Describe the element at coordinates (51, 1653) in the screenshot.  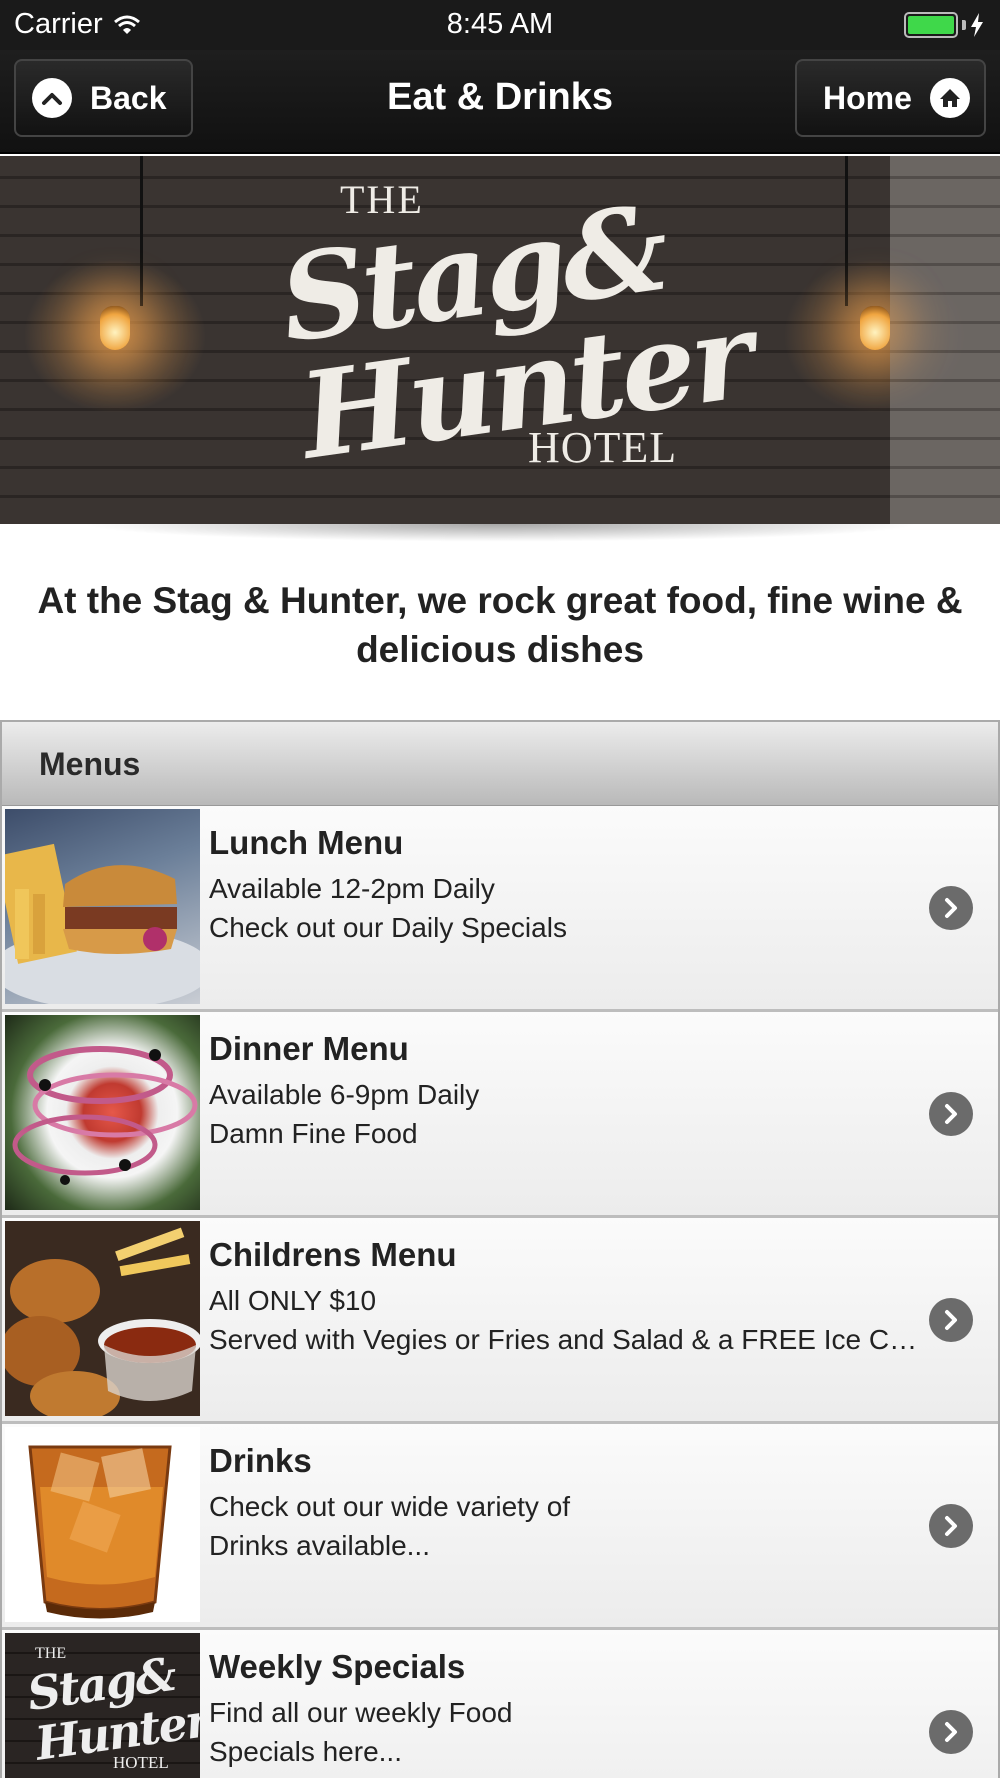
I see `thumb-logo-the: THE` at that location.